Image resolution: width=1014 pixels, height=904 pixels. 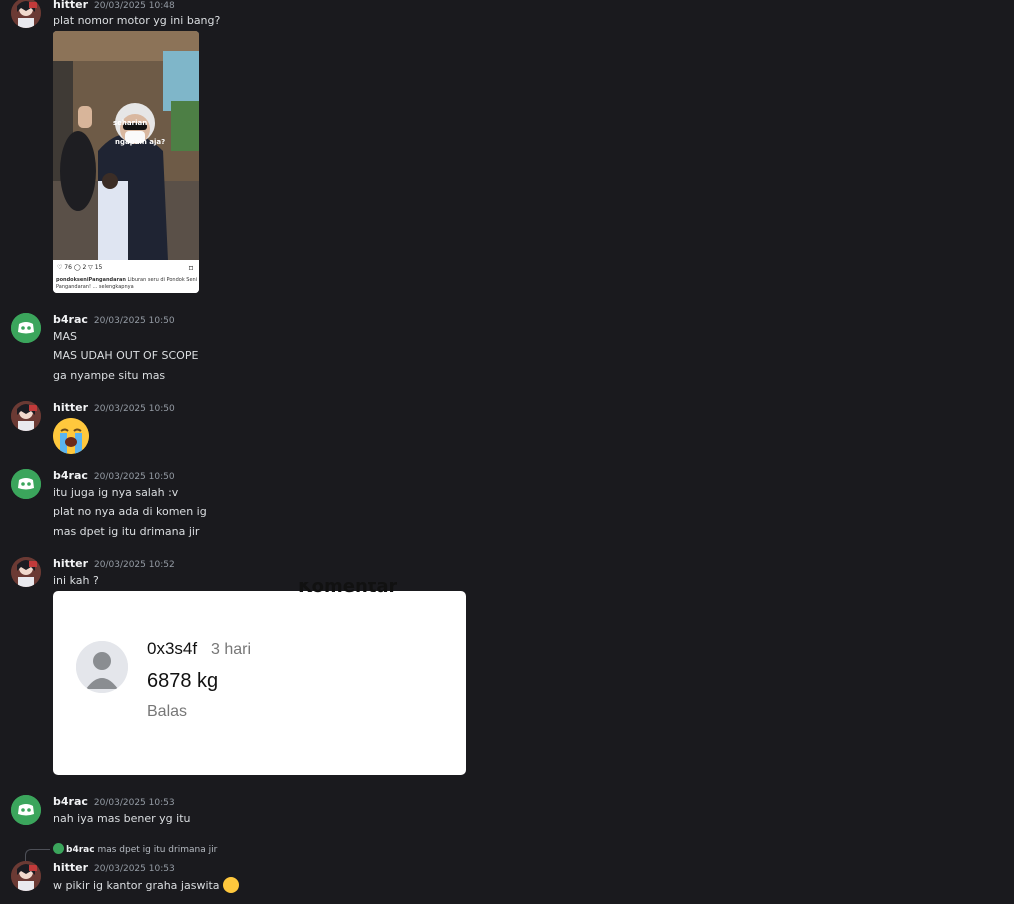 I want to click on message-text: plat no nya ada di komen ig, so click(x=130, y=511).